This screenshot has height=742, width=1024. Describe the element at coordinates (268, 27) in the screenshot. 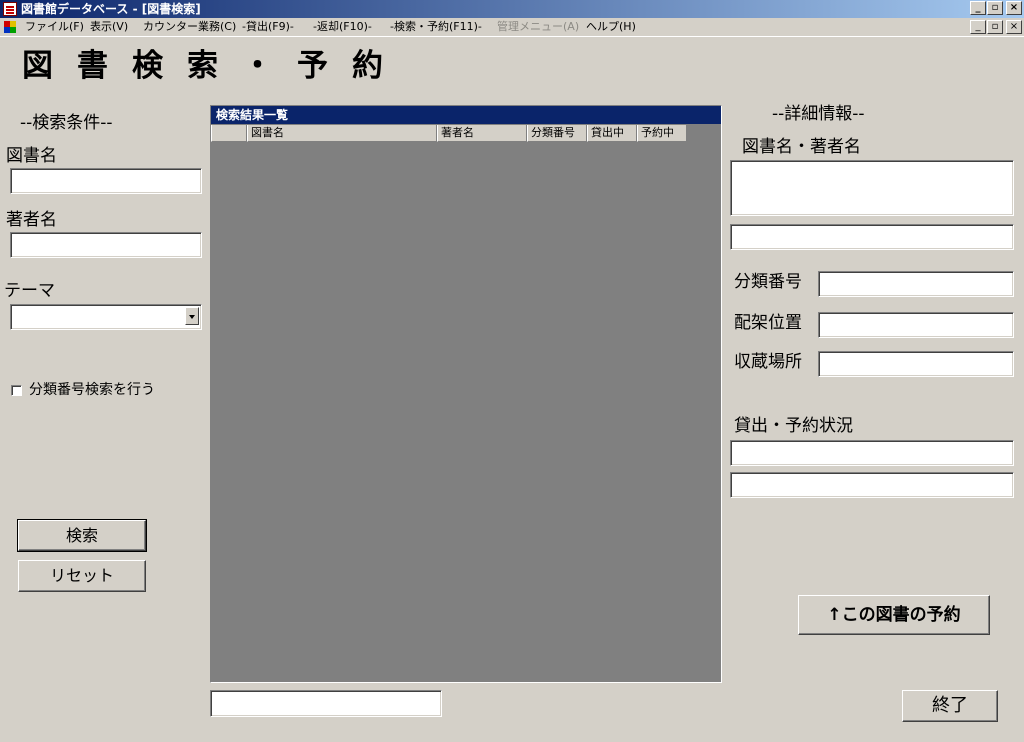

I see `menu-lend: -貸出(F9)-` at that location.